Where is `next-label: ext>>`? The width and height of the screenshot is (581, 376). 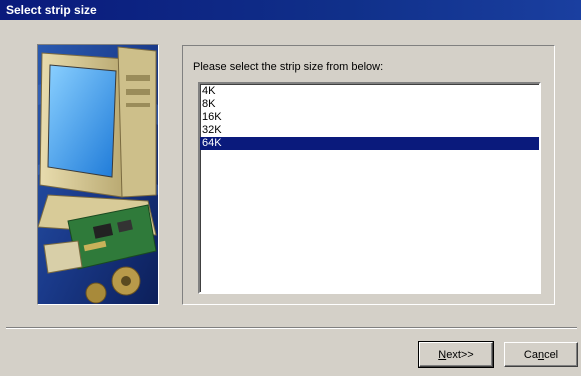 next-label: ext>> is located at coordinates (460, 354).